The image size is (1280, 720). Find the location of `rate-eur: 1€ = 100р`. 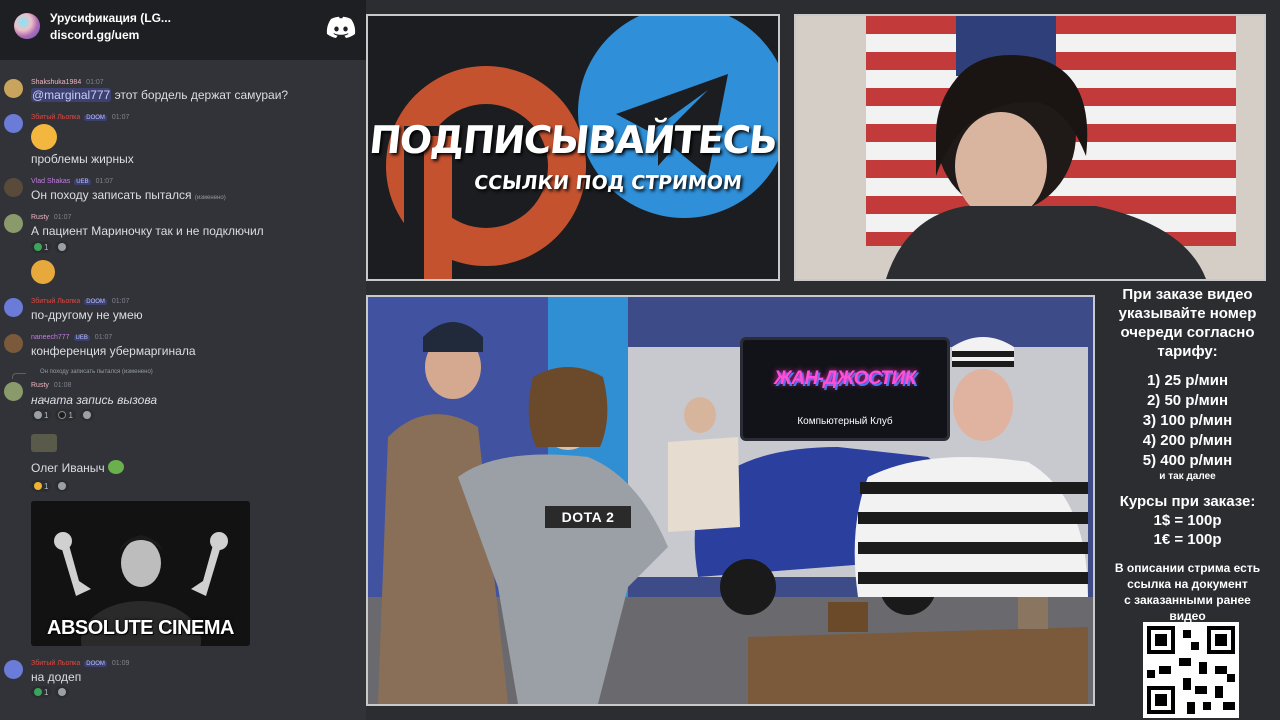

rate-eur: 1€ = 100р is located at coordinates (1187, 539).